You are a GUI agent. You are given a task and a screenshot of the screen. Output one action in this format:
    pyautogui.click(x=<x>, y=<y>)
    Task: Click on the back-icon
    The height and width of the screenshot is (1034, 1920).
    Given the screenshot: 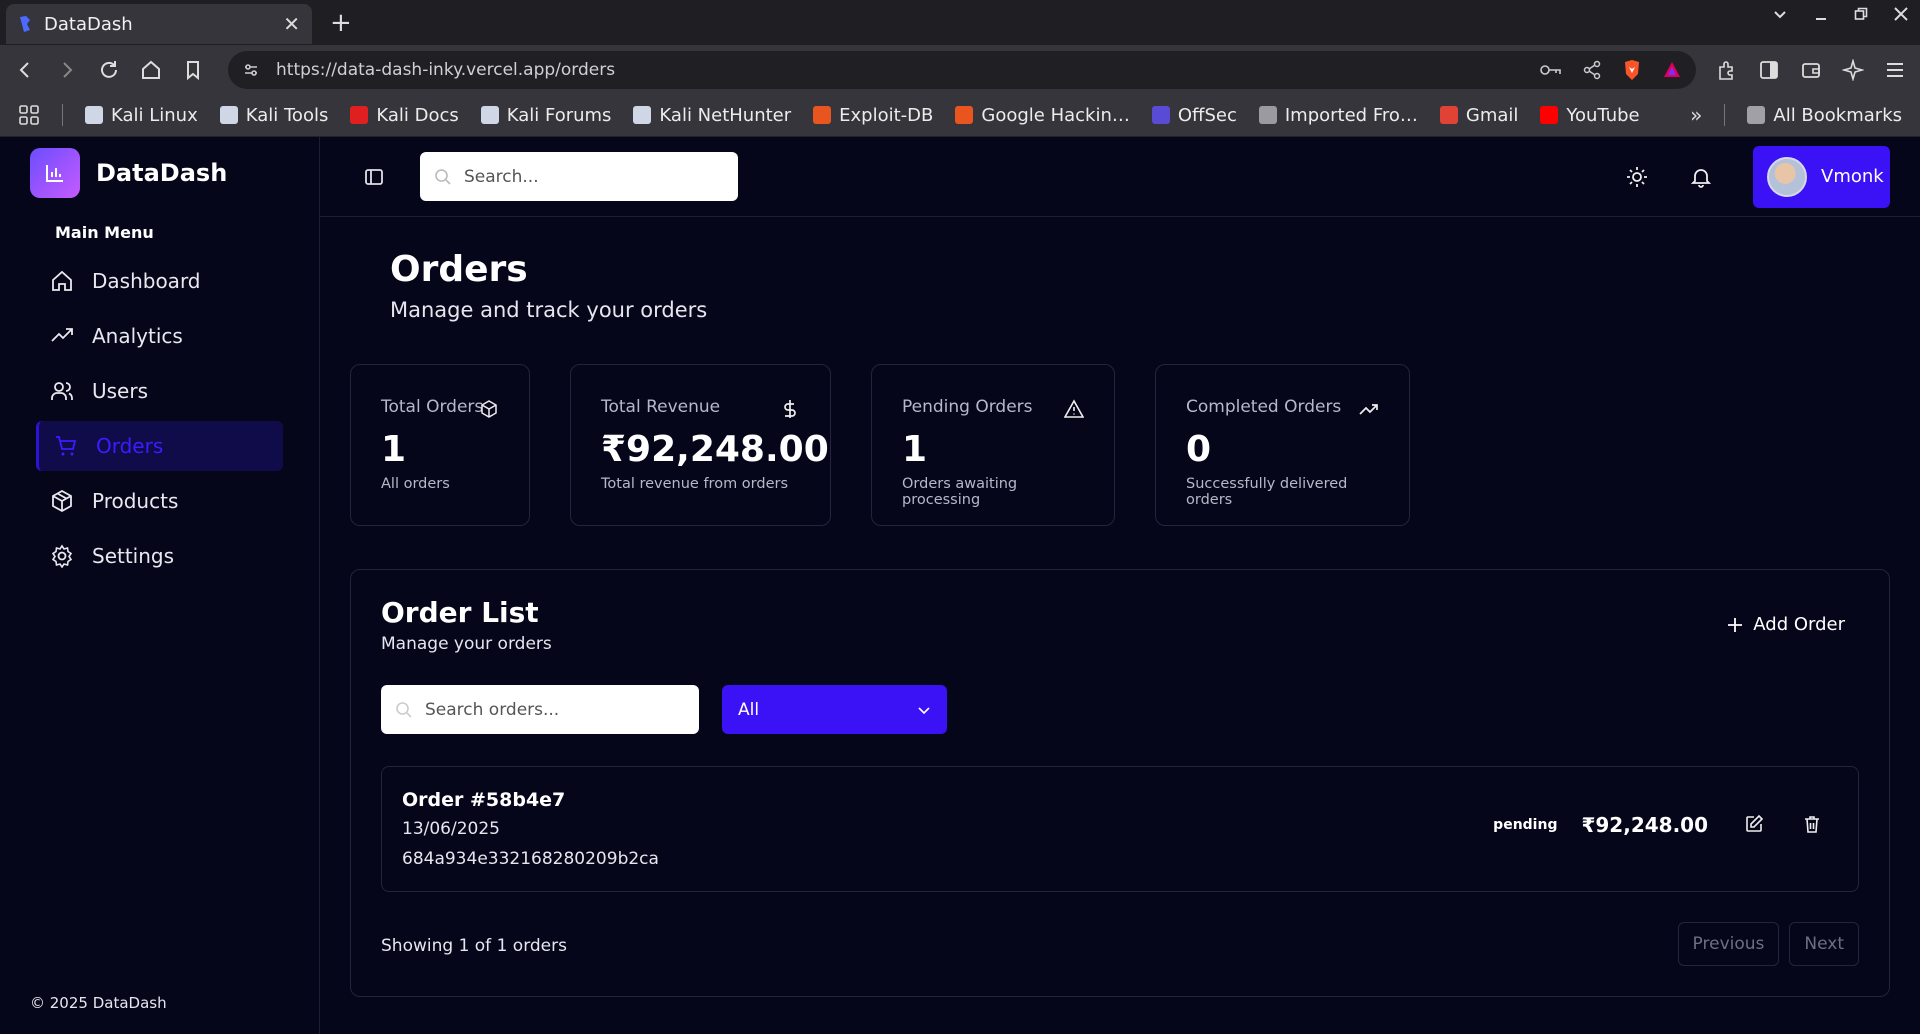 What is the action you would take?
    pyautogui.click(x=25, y=70)
    